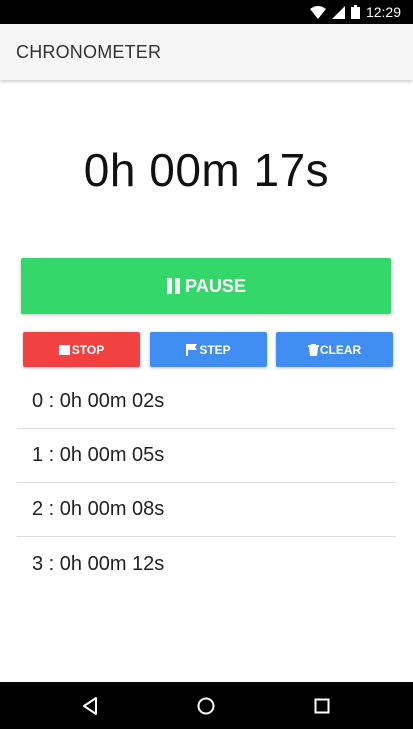 This screenshot has height=729, width=413. What do you see at coordinates (317, 12) in the screenshot?
I see `wifi-icon` at bounding box center [317, 12].